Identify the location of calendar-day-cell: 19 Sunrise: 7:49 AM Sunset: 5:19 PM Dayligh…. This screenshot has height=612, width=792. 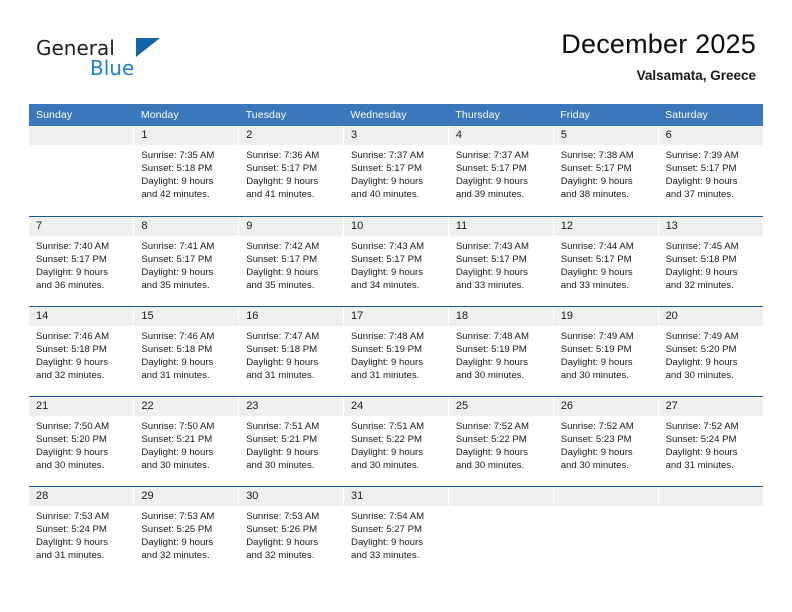
(606, 351).